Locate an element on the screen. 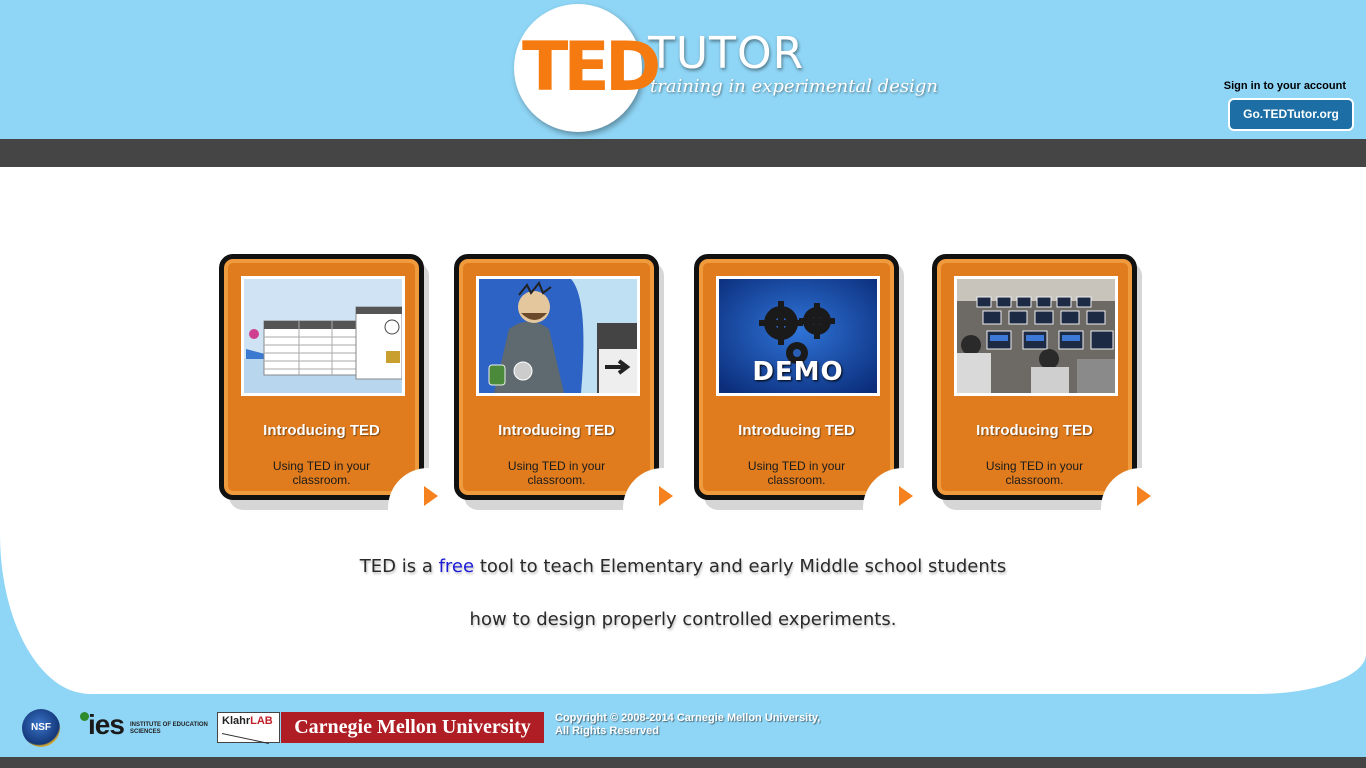 The width and height of the screenshot is (1366, 768). classroom-photo-image is located at coordinates (1036, 336).